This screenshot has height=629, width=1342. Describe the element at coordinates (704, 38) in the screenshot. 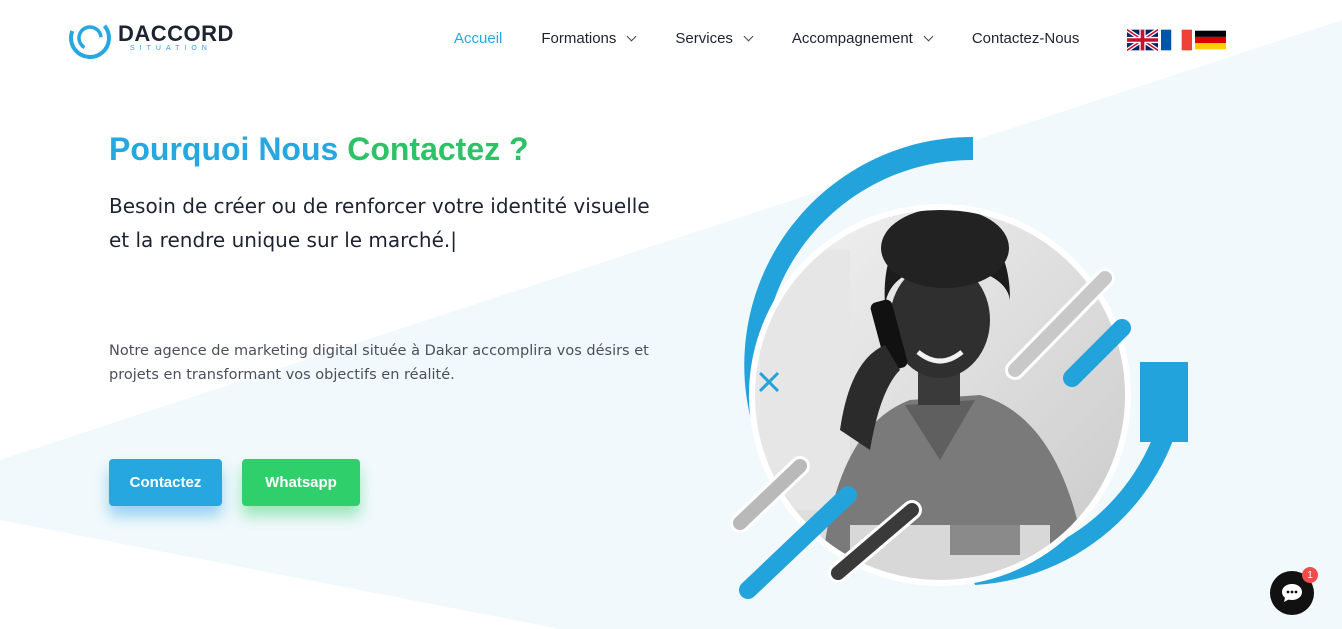

I see `nav-item-label: Services` at that location.